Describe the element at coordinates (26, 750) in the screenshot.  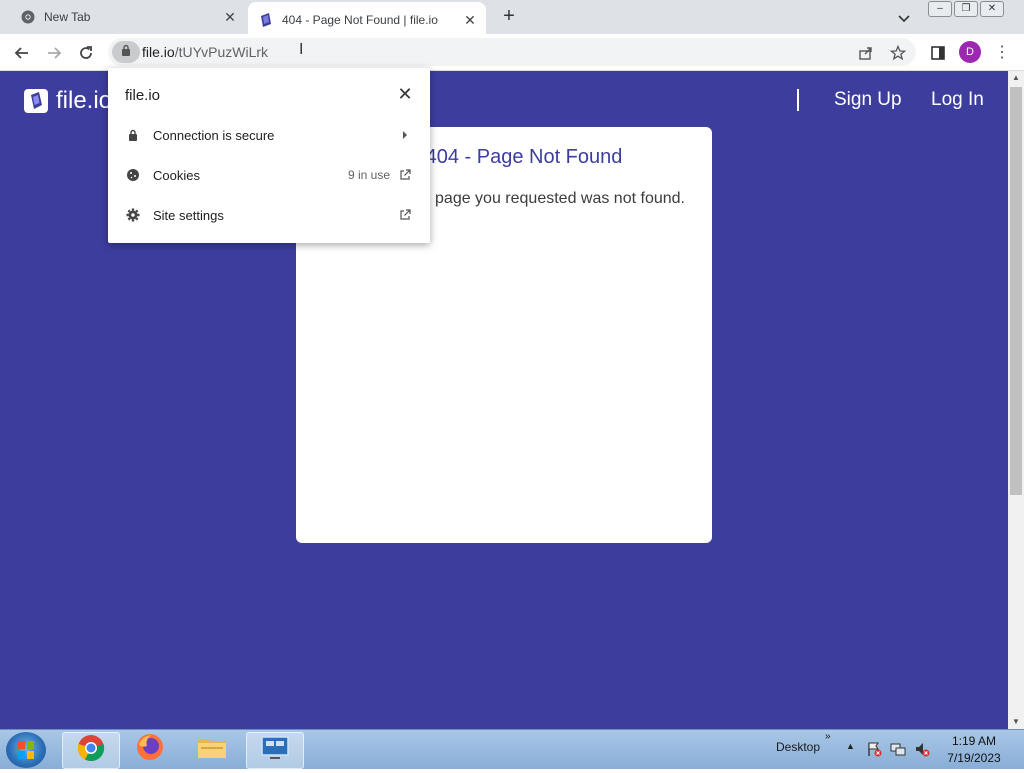
I see `start-button` at that location.